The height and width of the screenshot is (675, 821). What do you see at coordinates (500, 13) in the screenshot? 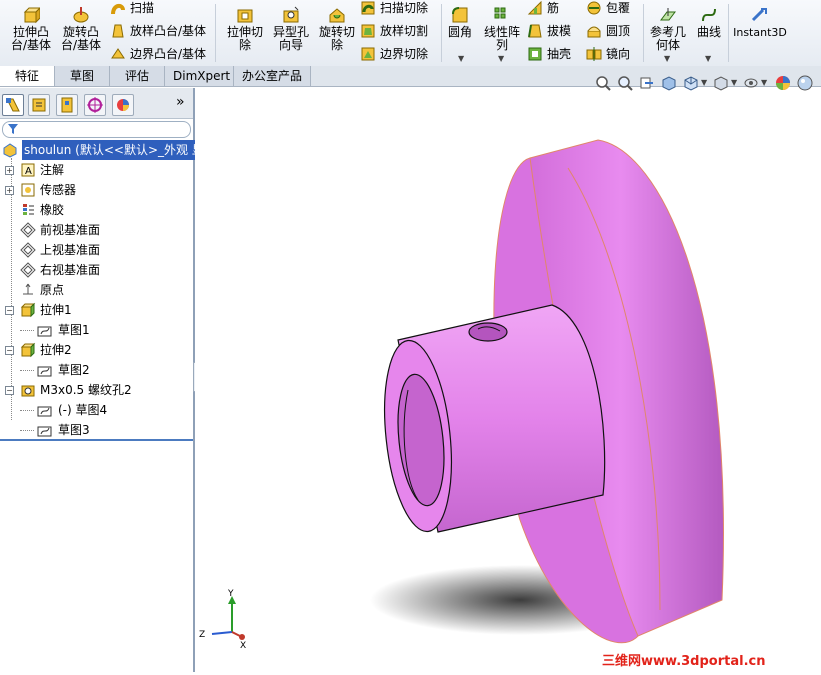
I see `linear-pattern-icon` at bounding box center [500, 13].